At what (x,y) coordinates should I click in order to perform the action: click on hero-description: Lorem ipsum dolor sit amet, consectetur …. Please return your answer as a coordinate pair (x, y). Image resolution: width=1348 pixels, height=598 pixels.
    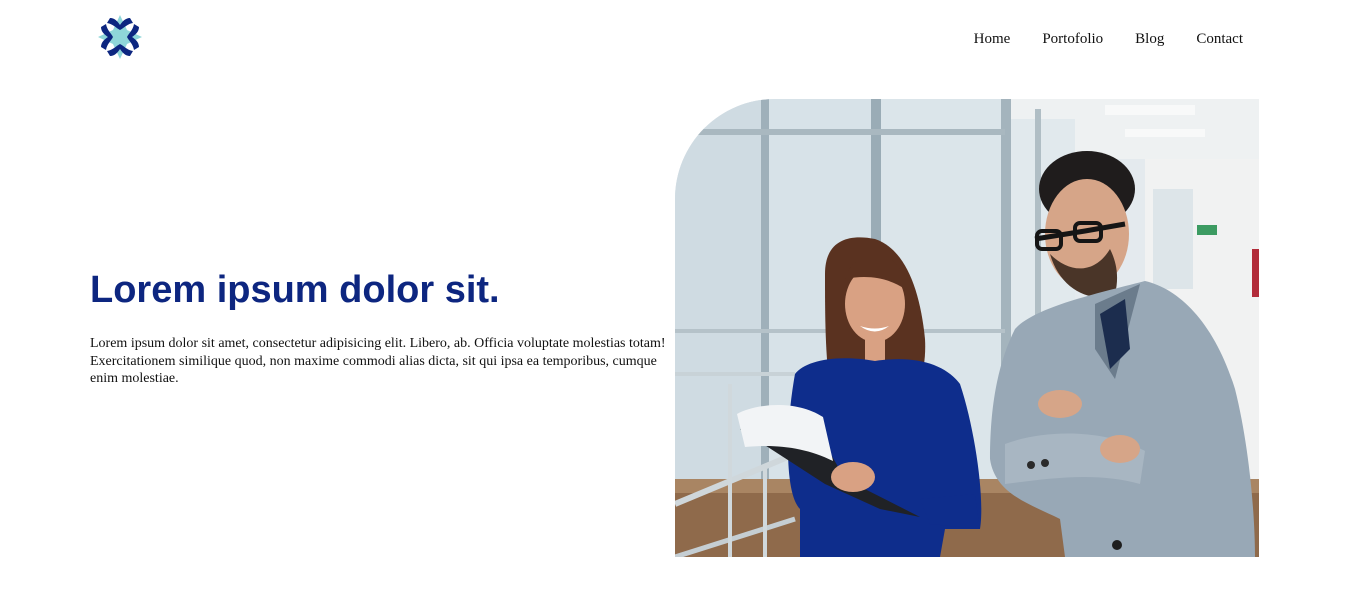
    Looking at the image, I should click on (378, 361).